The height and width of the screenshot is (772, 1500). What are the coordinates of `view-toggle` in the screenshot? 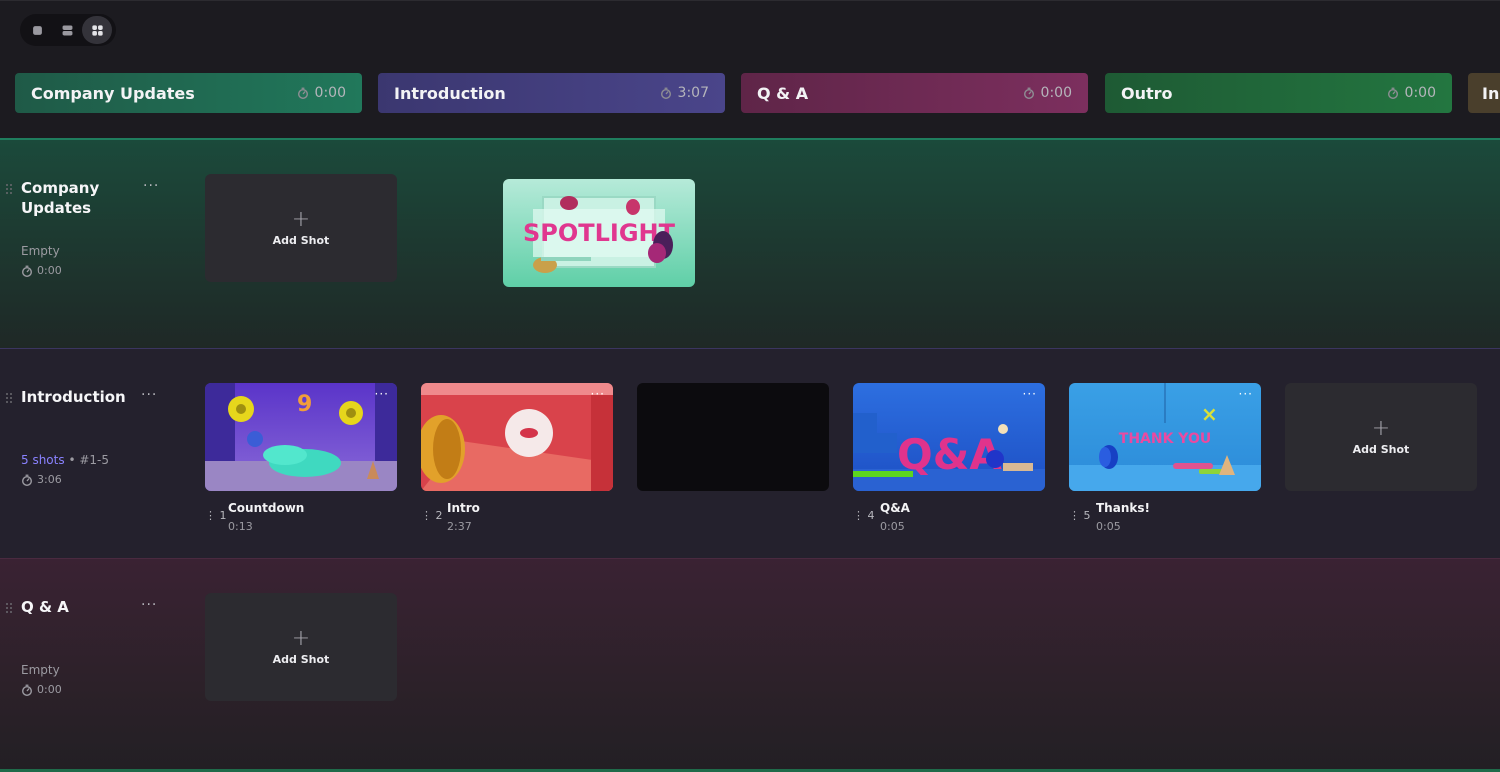 It's located at (68, 30).